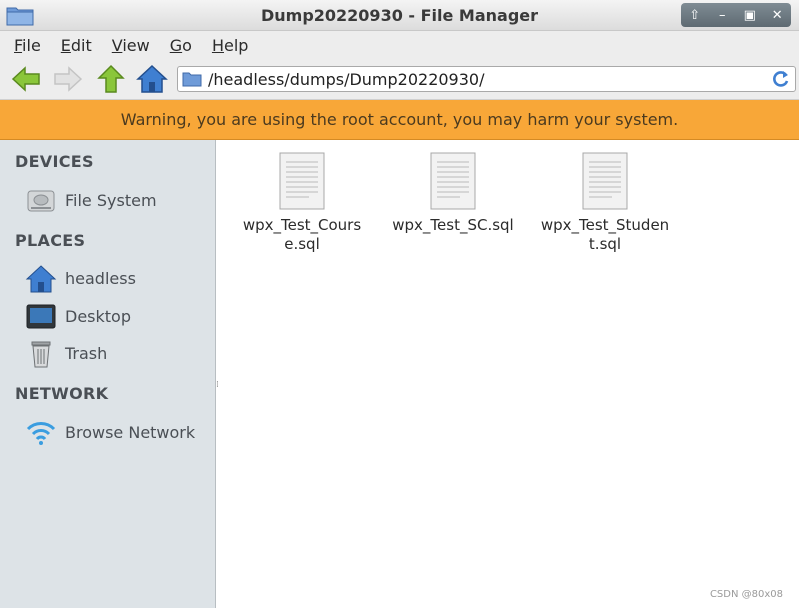 This screenshot has height=608, width=799. I want to click on sidebar-item-browse-network: Browse Network, so click(117, 433).